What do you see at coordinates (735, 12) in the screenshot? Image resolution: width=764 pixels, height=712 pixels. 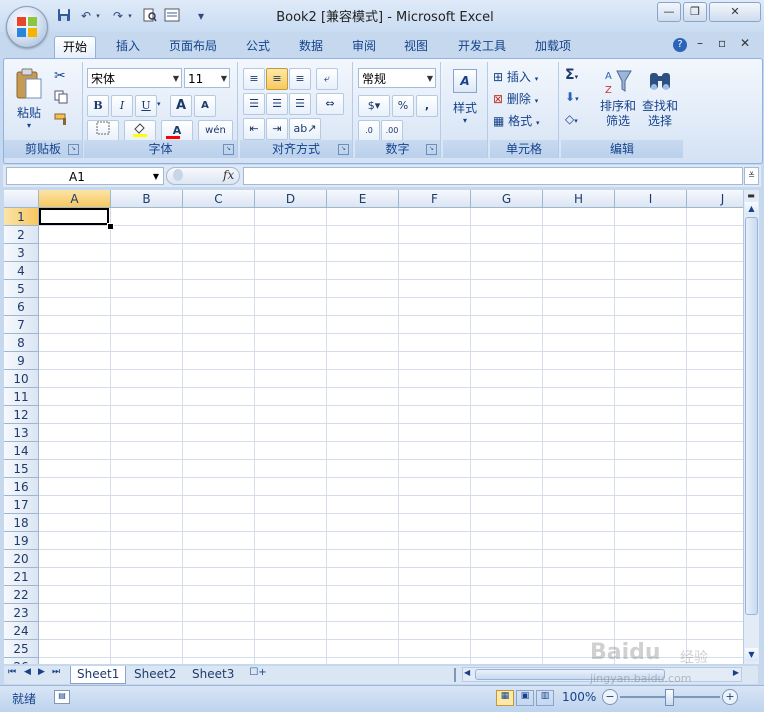 I see `close-button: ✕` at bounding box center [735, 12].